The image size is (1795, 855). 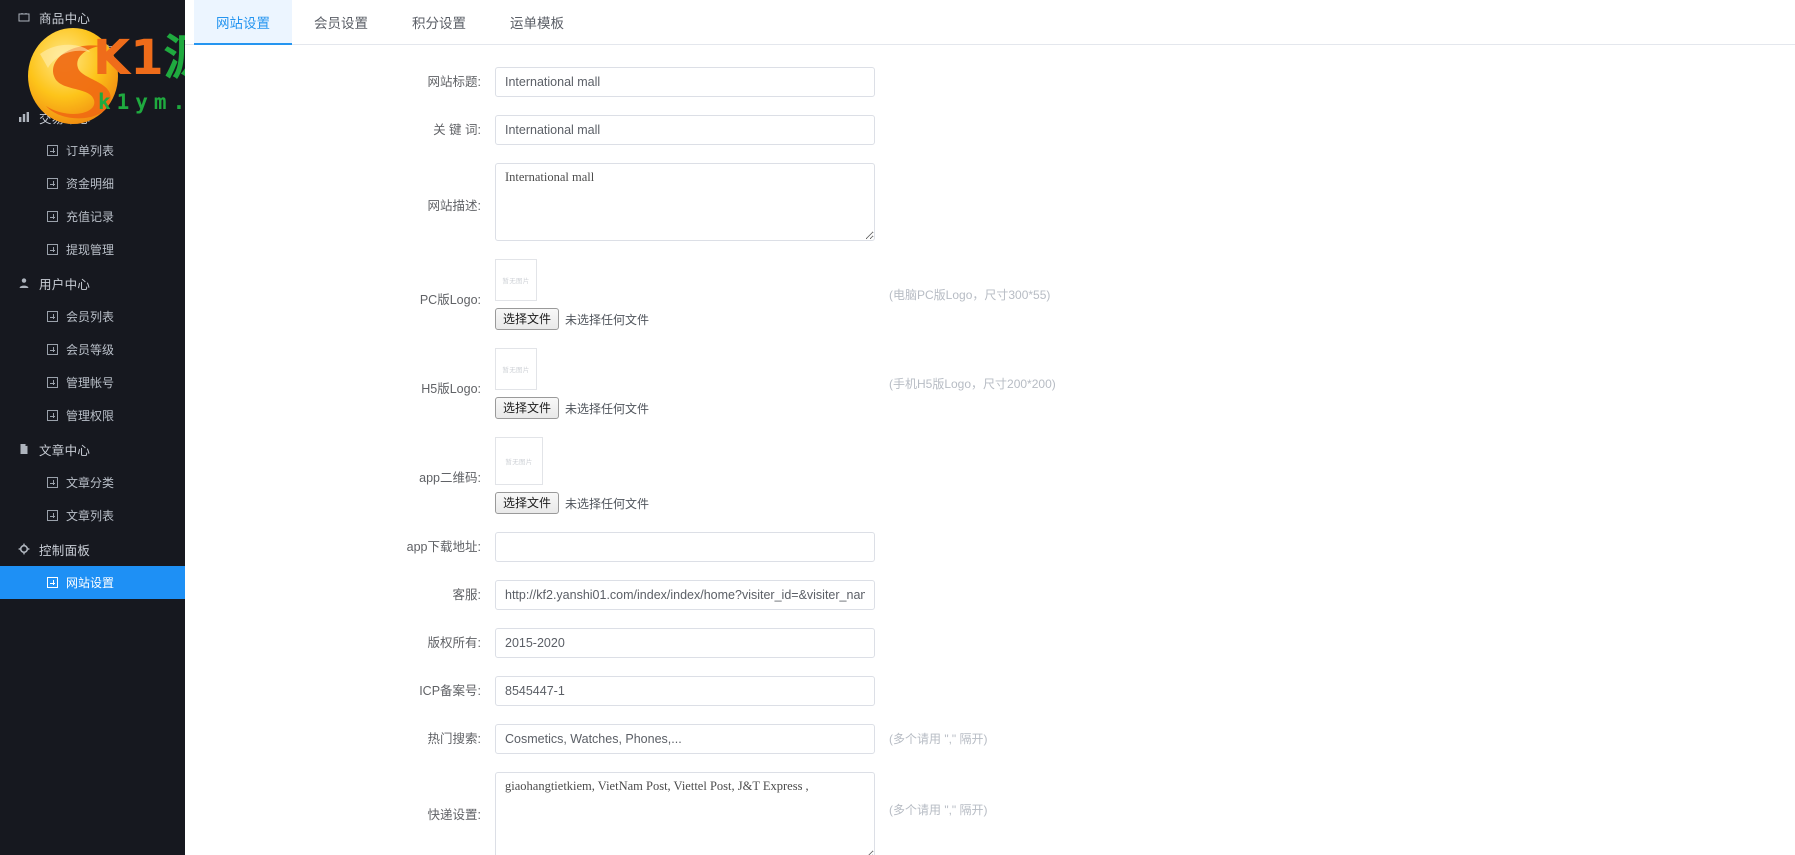 What do you see at coordinates (243, 22) in the screenshot?
I see `tab-site-settings: 网站设置` at bounding box center [243, 22].